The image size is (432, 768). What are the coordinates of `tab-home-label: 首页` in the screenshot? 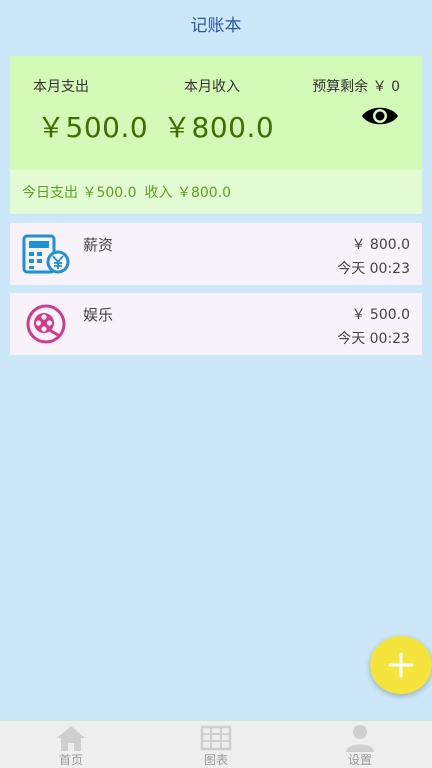 It's located at (70, 760).